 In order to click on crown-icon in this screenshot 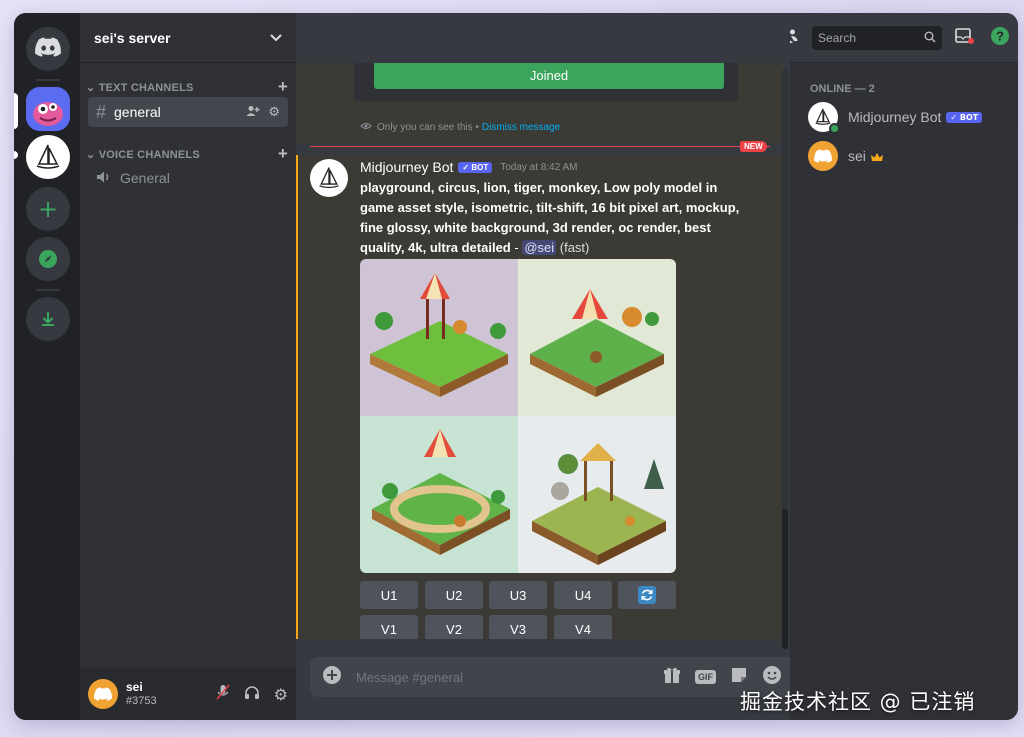, I will do `click(876, 156)`.